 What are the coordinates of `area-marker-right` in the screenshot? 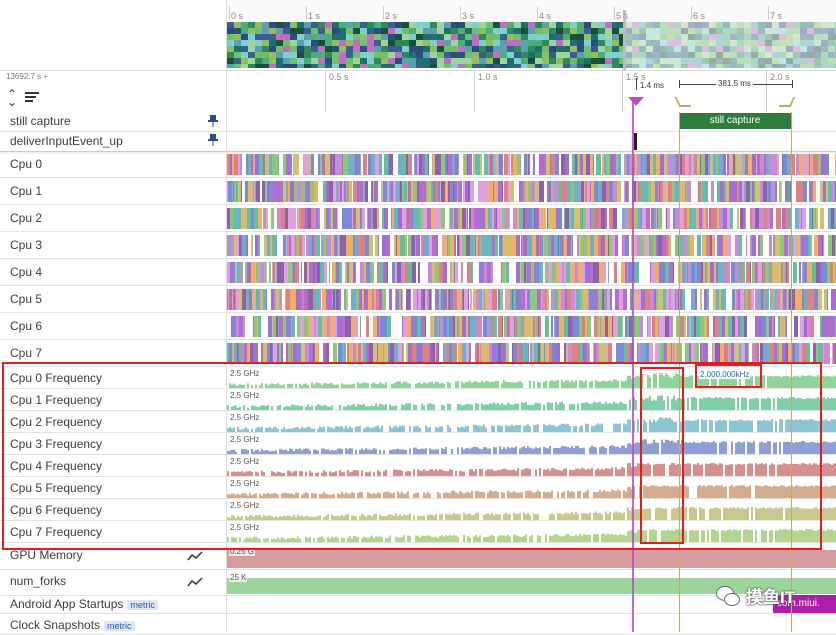 It's located at (787, 102).